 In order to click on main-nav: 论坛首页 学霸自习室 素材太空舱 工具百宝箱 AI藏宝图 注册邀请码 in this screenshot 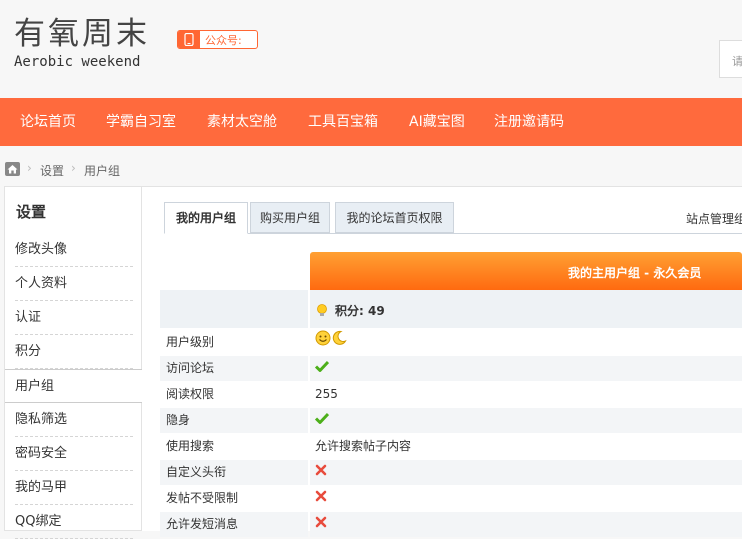, I will do `click(371, 122)`.